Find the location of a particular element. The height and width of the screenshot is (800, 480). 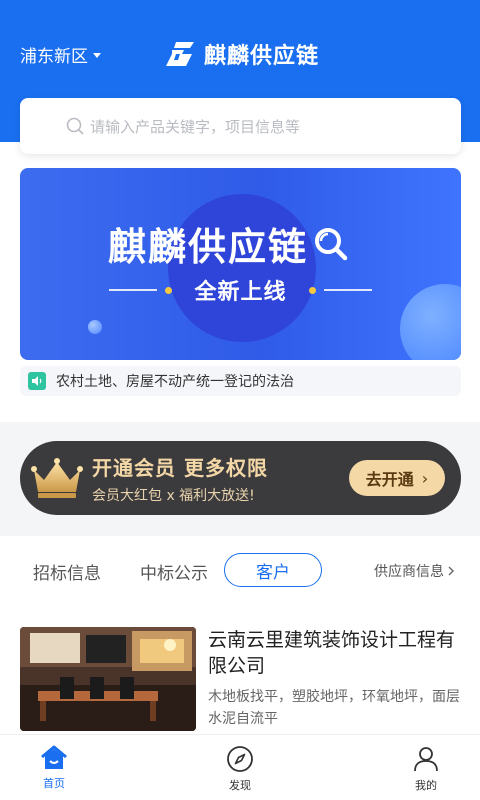

chevron-right-icon: › is located at coordinates (425, 478).